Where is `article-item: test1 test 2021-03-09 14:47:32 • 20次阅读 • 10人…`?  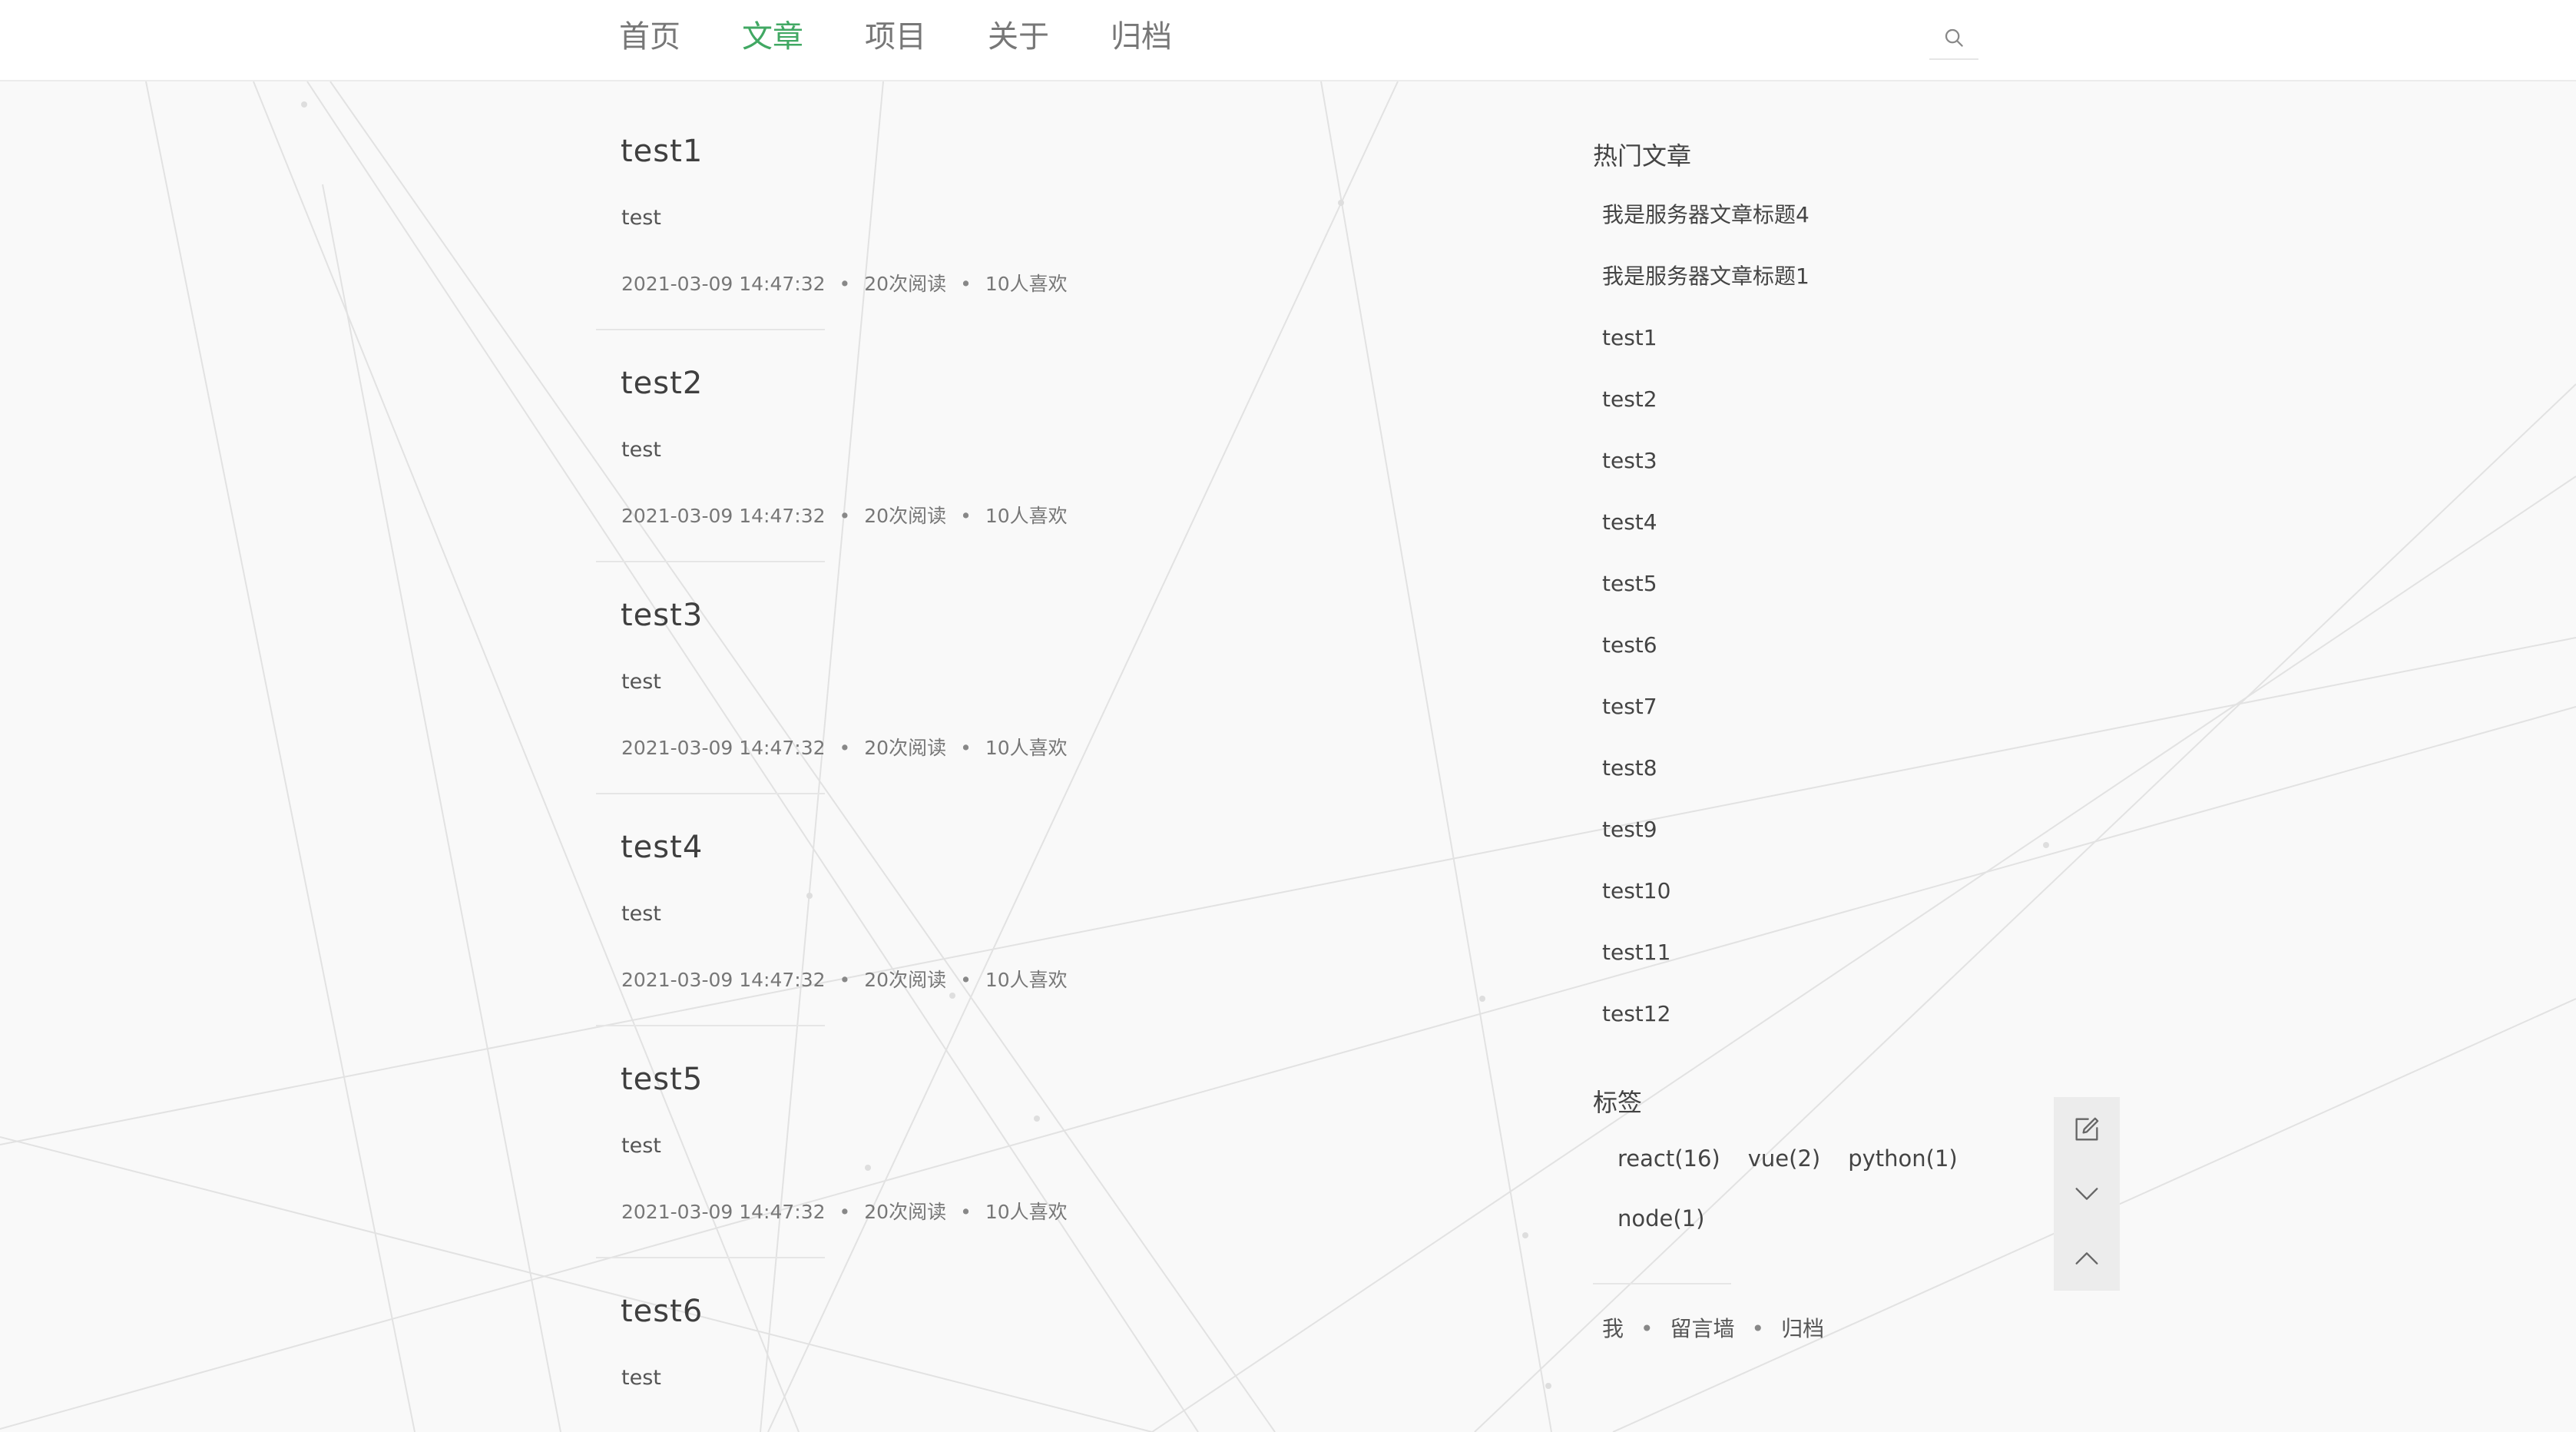
article-item: test1 test 2021-03-09 14:47:32 • 20次阅读 • 10人… is located at coordinates (1095, 205).